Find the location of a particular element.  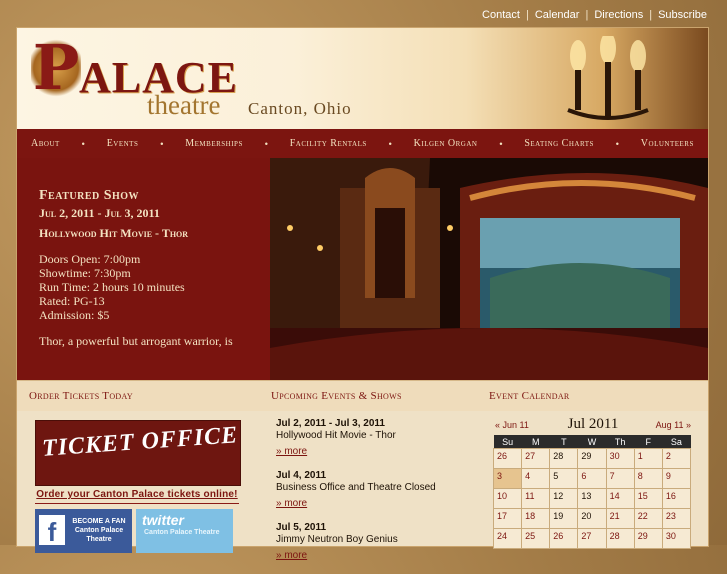

facebook-text: BECOME A FAN Canton Palace Theatre is located at coordinates (99, 530).